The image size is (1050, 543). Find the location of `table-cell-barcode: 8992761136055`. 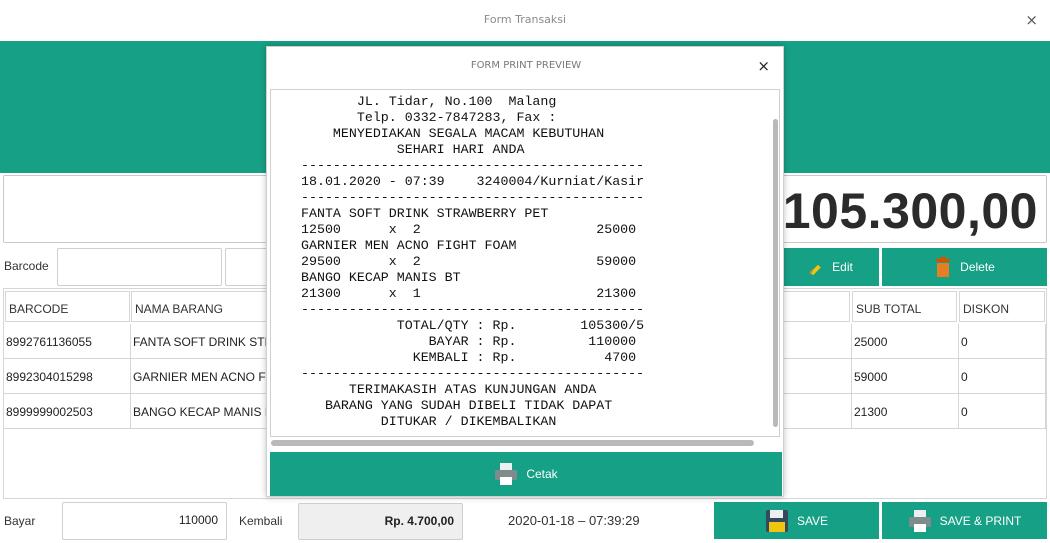

table-cell-barcode: 8992761136055 is located at coordinates (67, 341).